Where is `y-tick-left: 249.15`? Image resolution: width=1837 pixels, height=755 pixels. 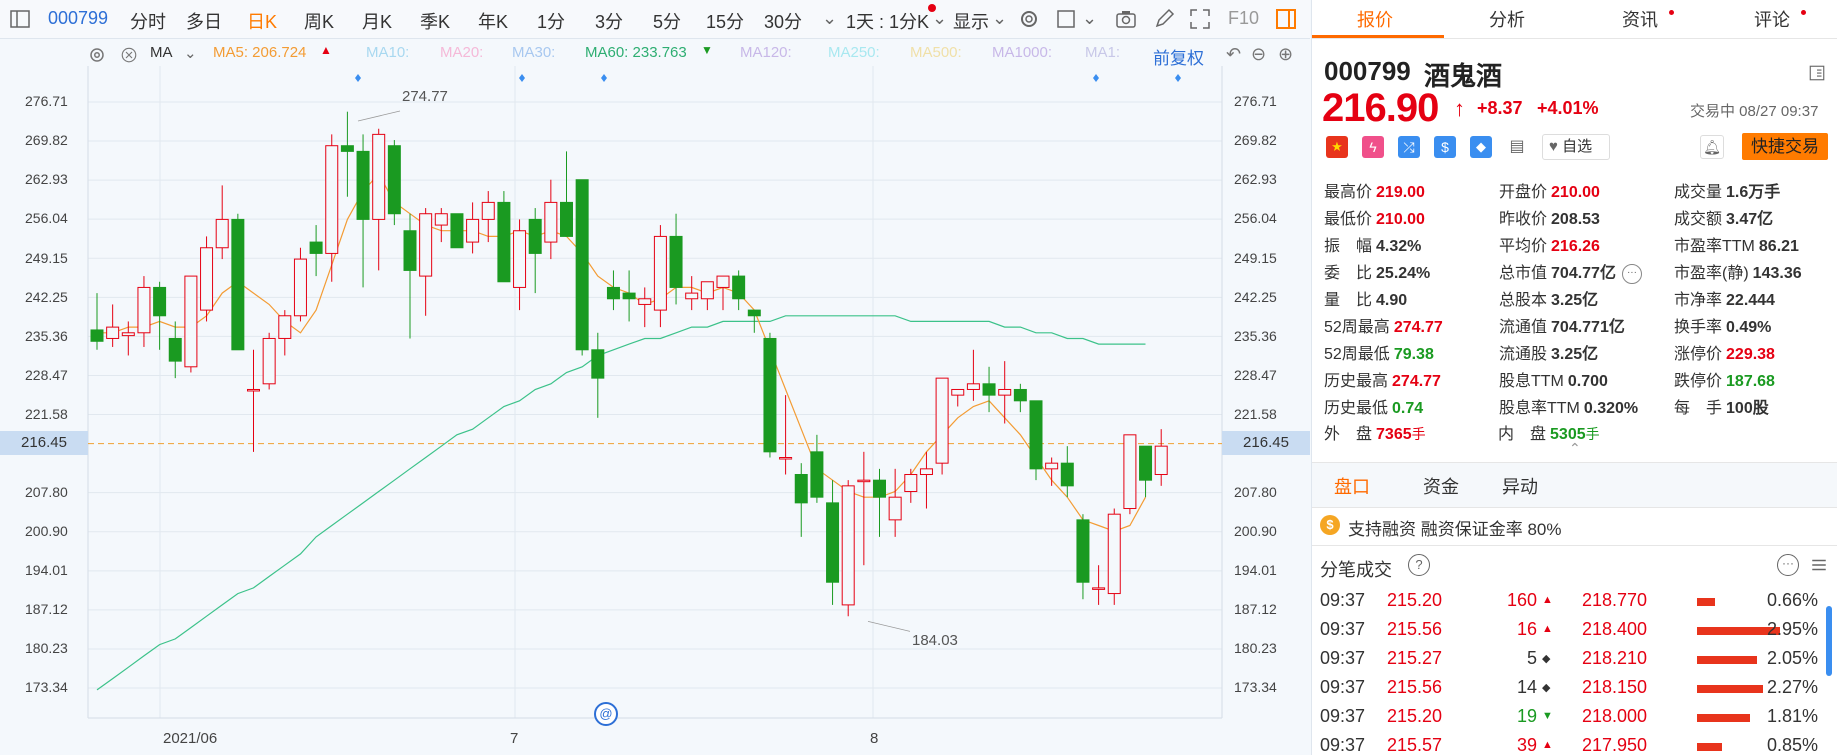
y-tick-left: 249.15 is located at coordinates (46, 258).